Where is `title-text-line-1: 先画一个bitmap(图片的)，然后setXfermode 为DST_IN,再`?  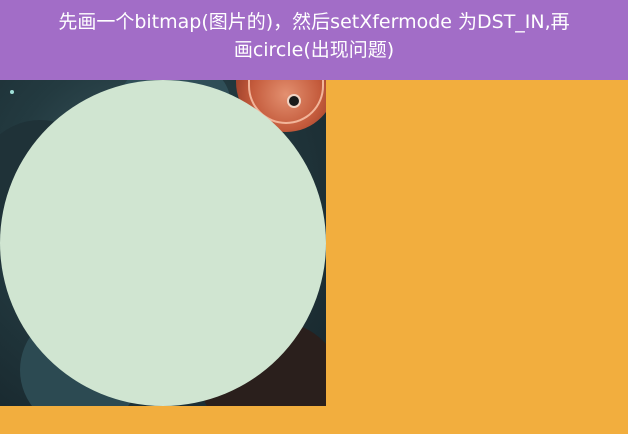
title-text-line-1: 先画一个bitmap(图片的)，然后setXfermode 为DST_IN,再 is located at coordinates (314, 22).